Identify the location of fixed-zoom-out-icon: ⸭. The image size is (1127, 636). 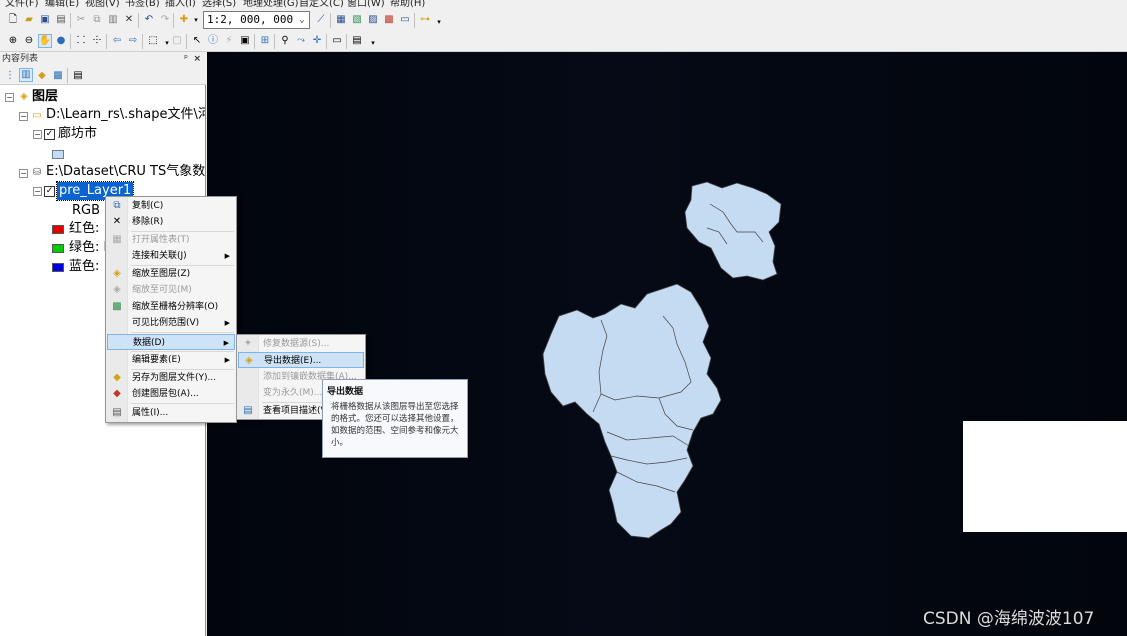
(97, 41).